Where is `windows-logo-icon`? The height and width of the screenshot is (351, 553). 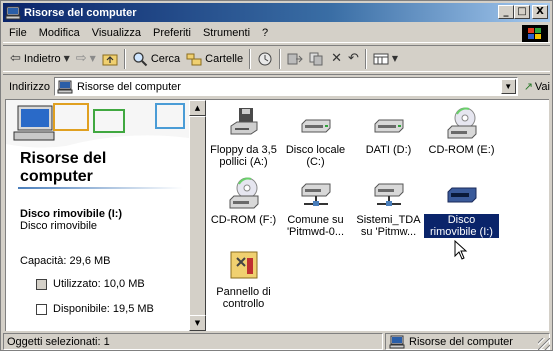 windows-logo-icon is located at coordinates (535, 33).